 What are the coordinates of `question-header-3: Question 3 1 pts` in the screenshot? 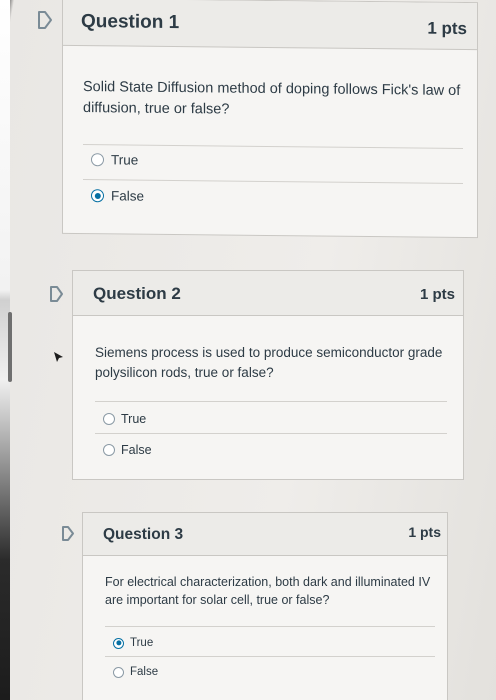 It's located at (265, 534).